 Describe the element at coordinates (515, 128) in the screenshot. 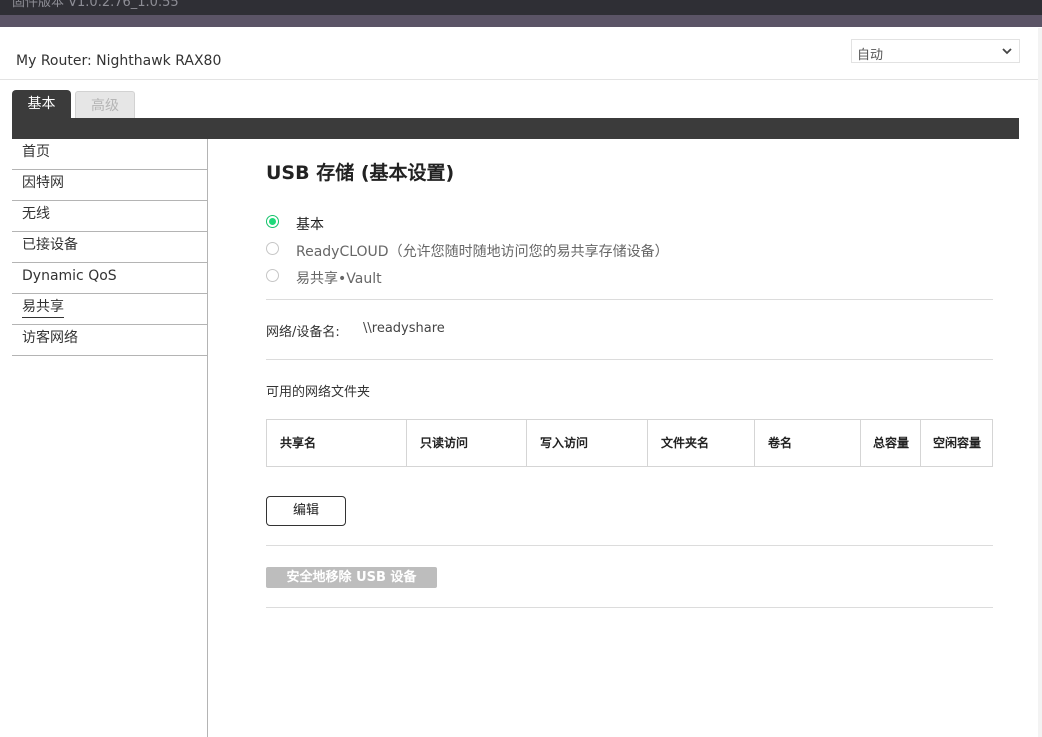

I see `tab-bar` at that location.